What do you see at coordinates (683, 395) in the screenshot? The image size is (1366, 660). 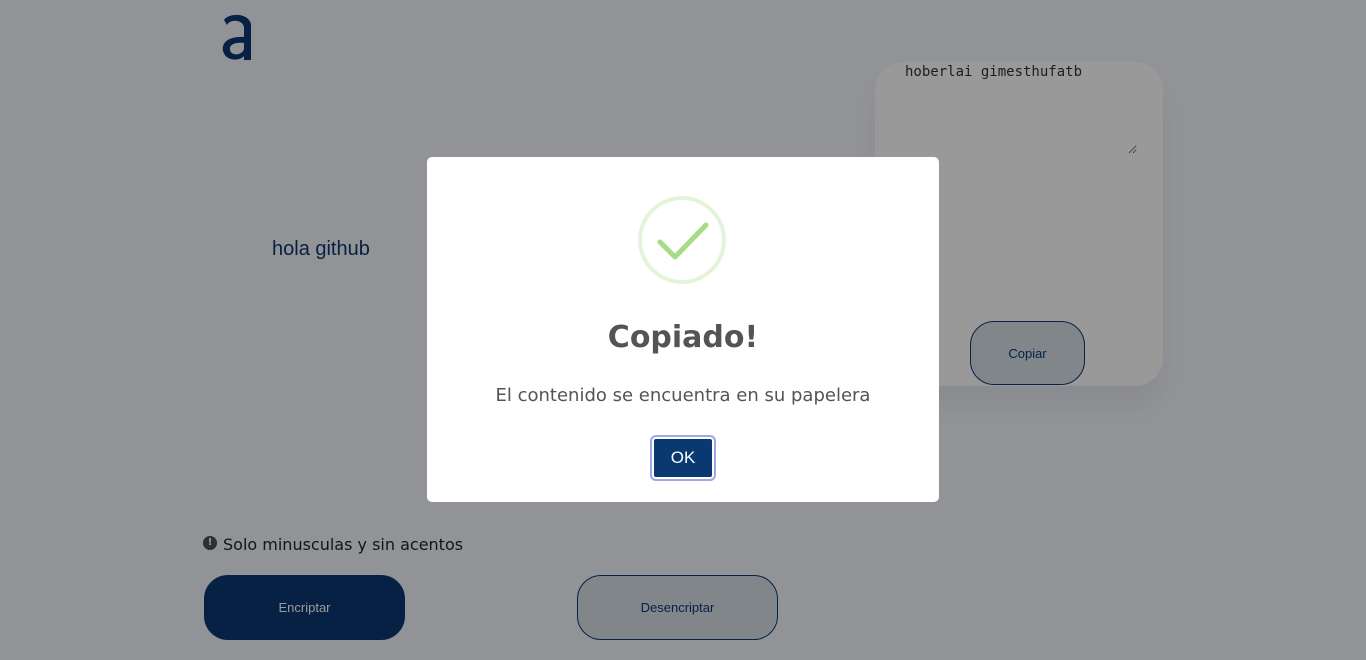 I see `dialog-message: El contenido se encuentra en su papelera` at bounding box center [683, 395].